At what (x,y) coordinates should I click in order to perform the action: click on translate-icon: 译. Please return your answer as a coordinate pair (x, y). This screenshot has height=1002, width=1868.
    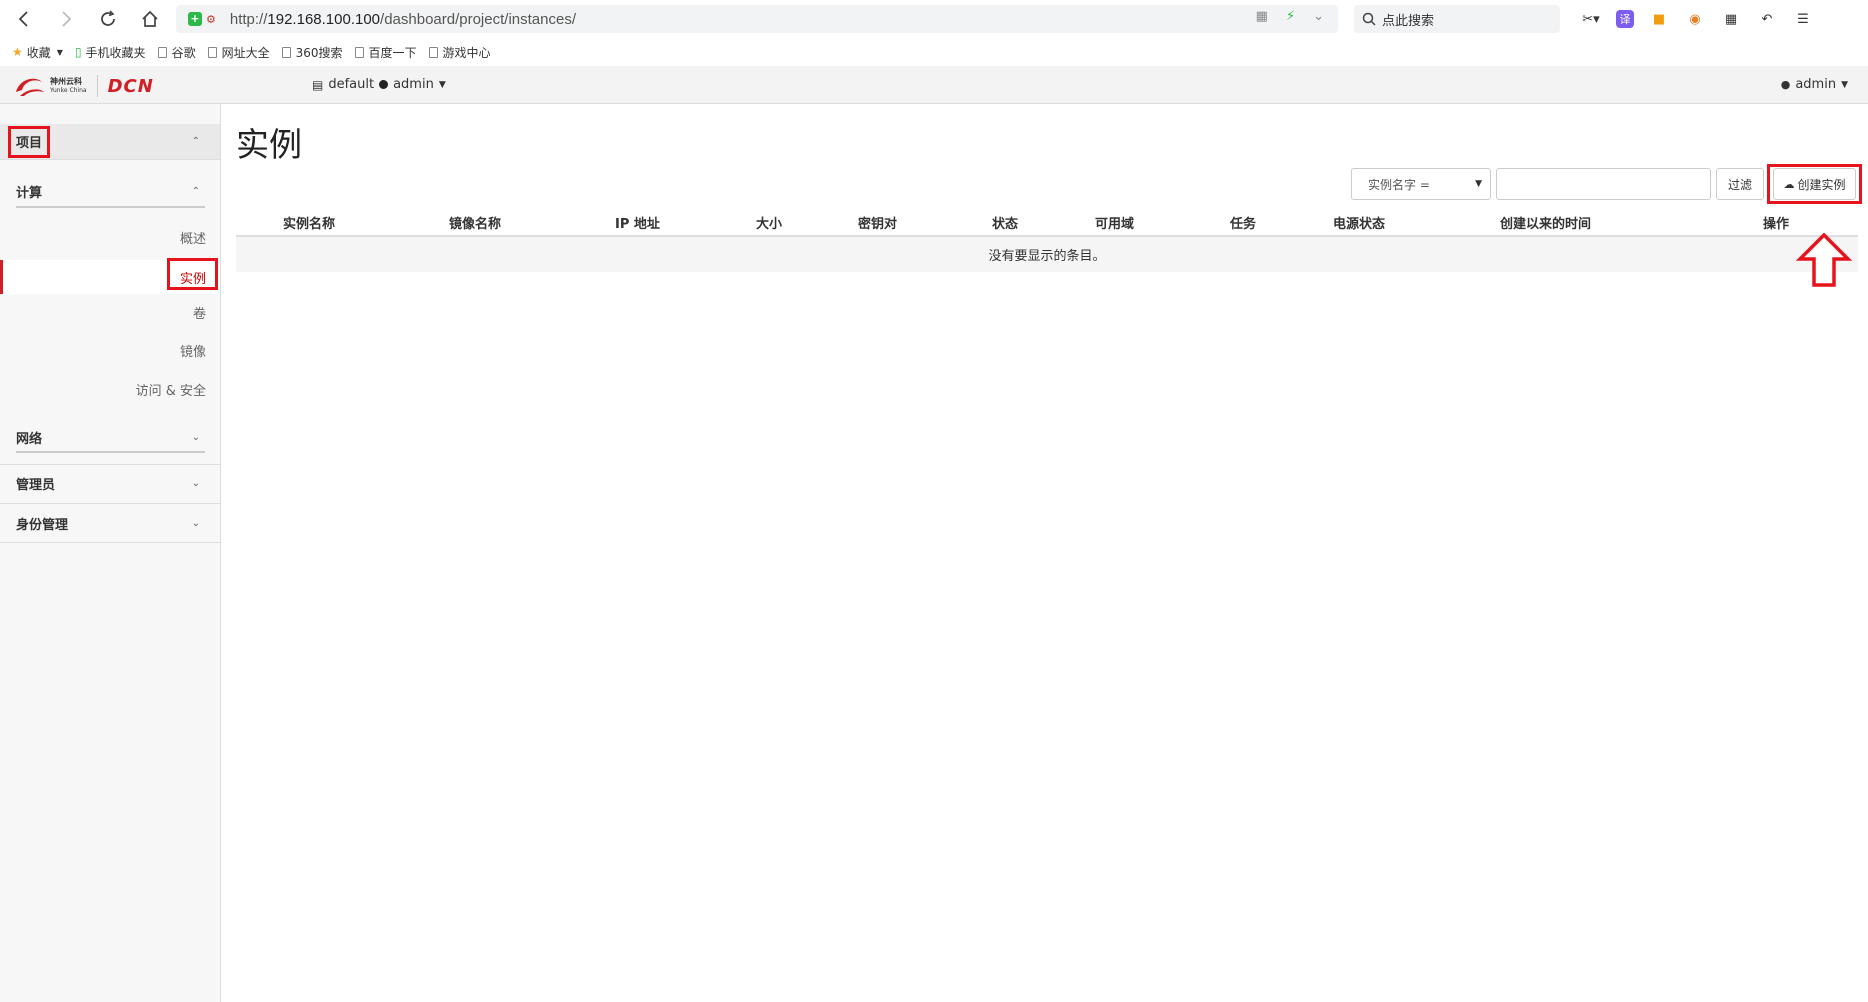
    Looking at the image, I should click on (1625, 19).